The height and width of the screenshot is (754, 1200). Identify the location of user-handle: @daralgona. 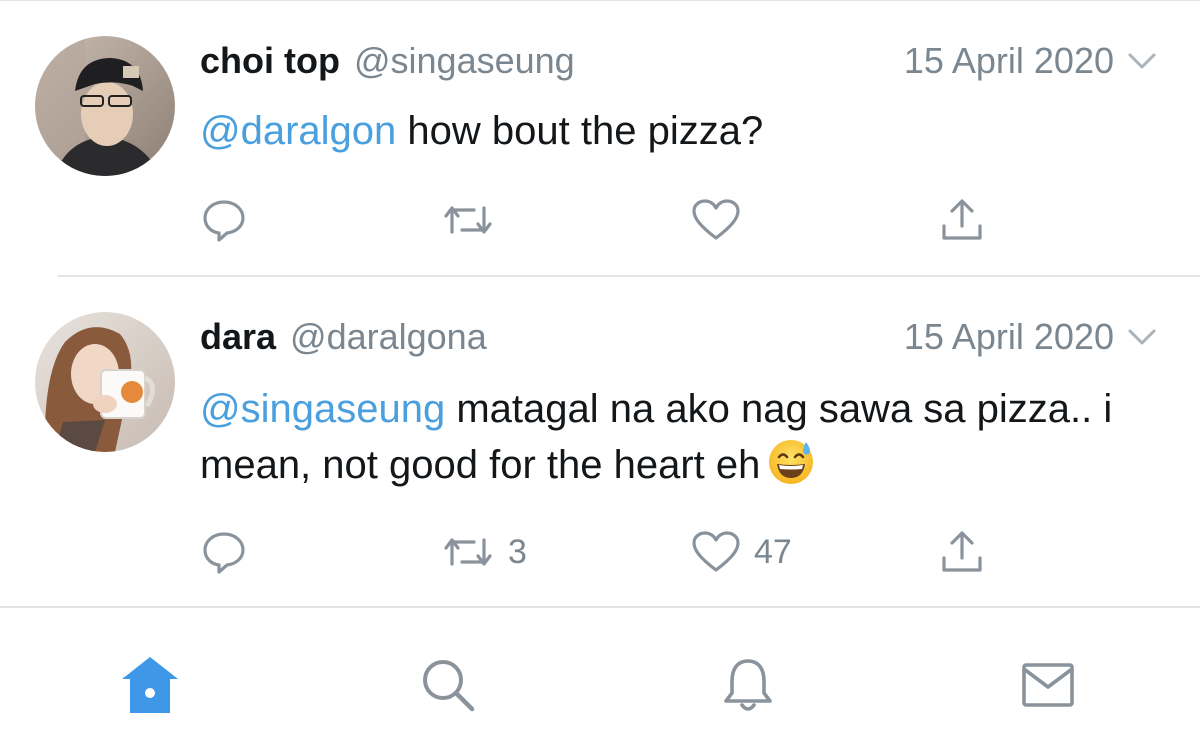
(388, 337).